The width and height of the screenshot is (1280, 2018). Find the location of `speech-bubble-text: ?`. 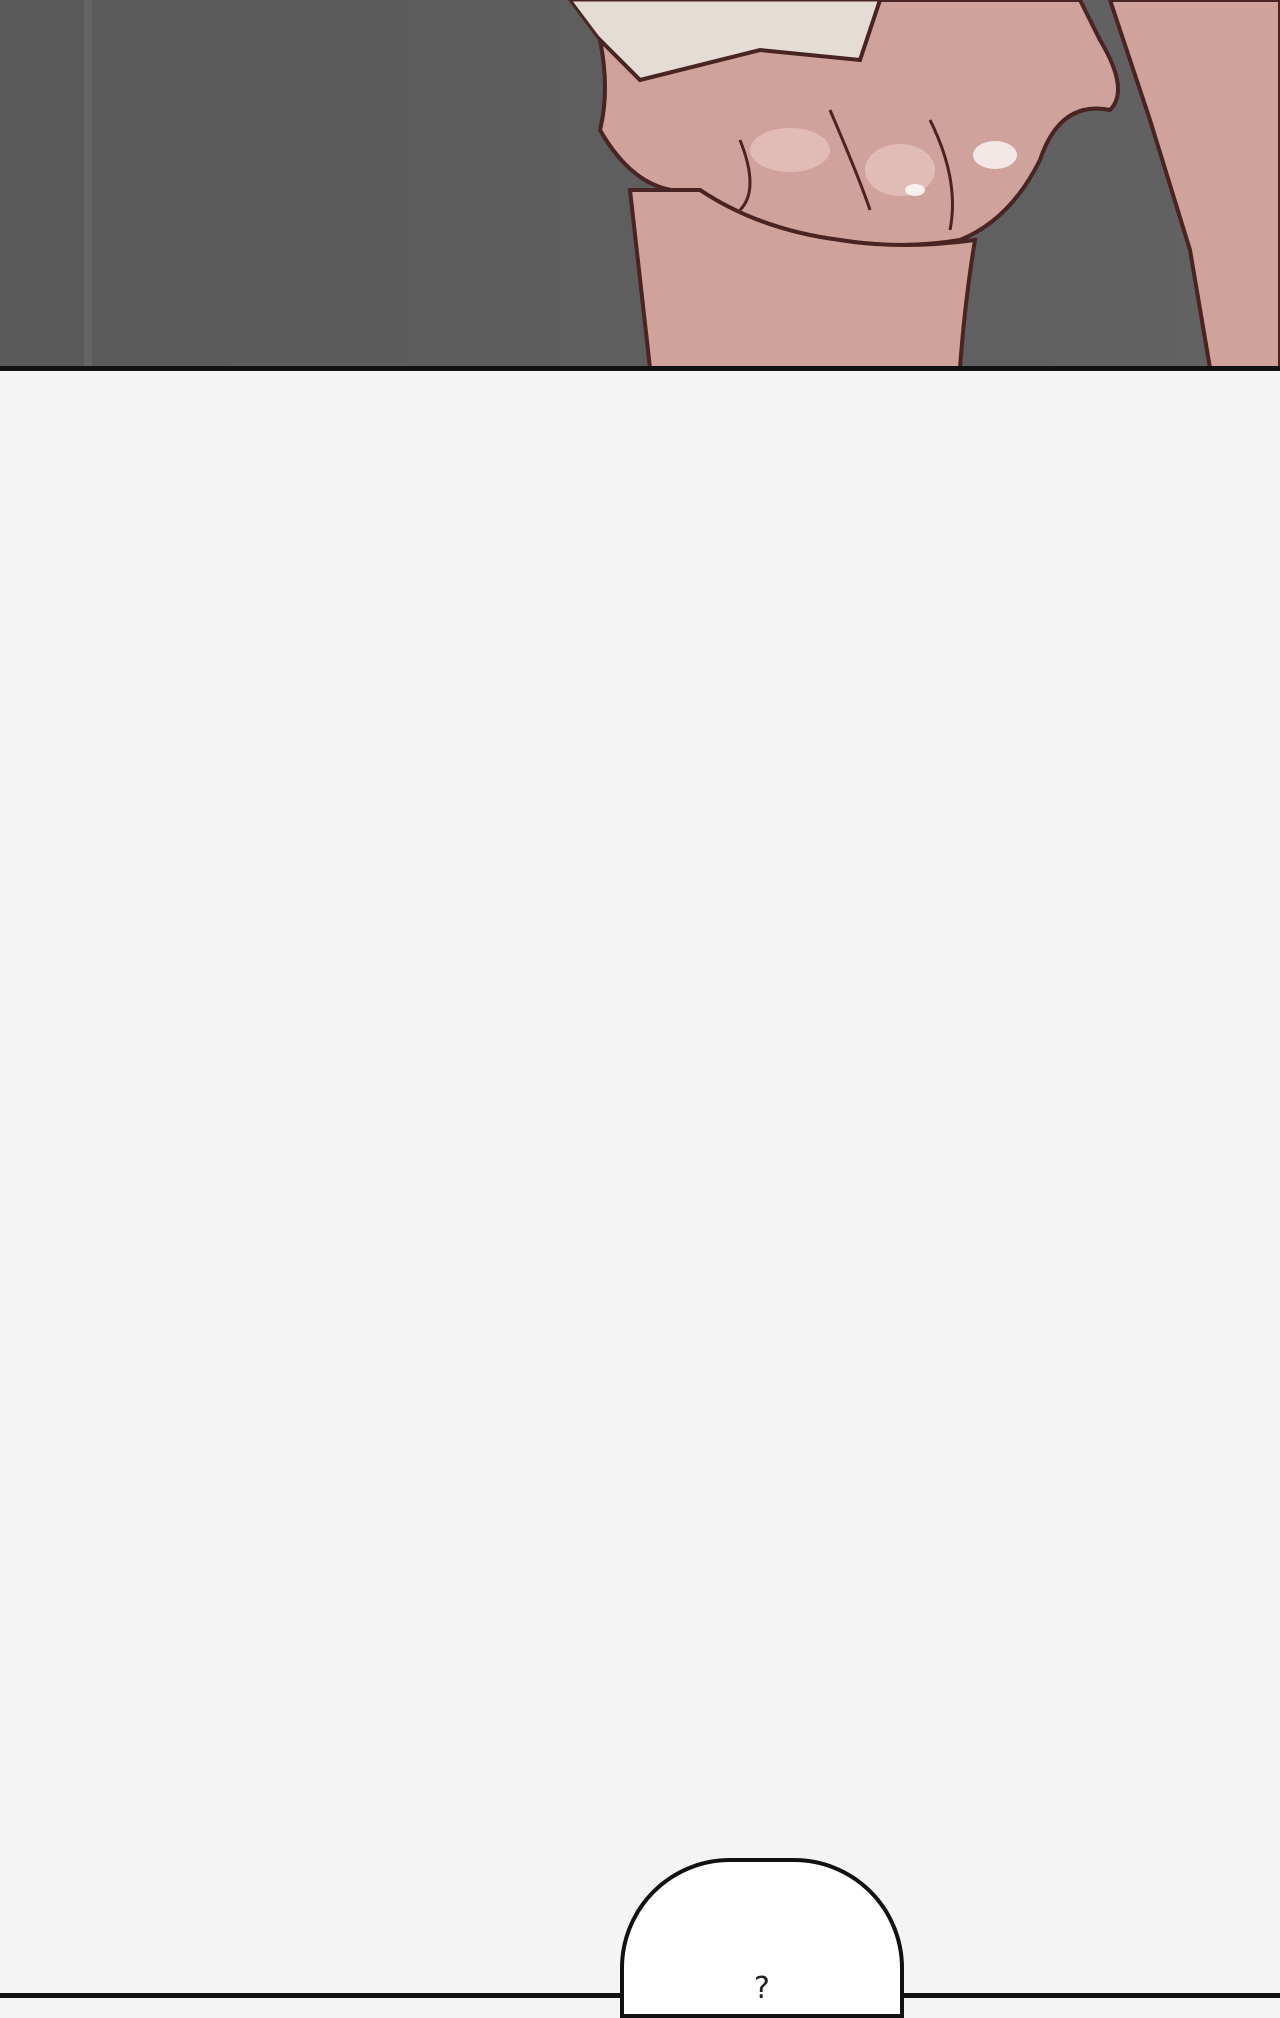

speech-bubble-text: ? is located at coordinates (762, 1988).